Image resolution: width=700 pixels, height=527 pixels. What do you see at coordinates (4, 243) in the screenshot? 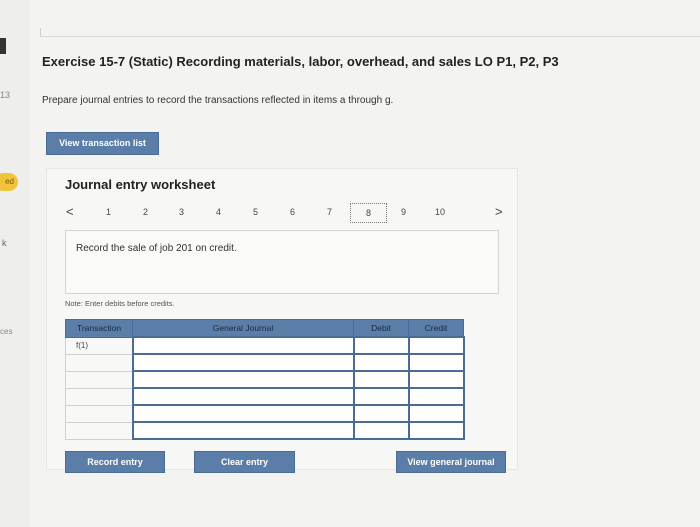
I see `sidebar-label-k: k` at bounding box center [4, 243].